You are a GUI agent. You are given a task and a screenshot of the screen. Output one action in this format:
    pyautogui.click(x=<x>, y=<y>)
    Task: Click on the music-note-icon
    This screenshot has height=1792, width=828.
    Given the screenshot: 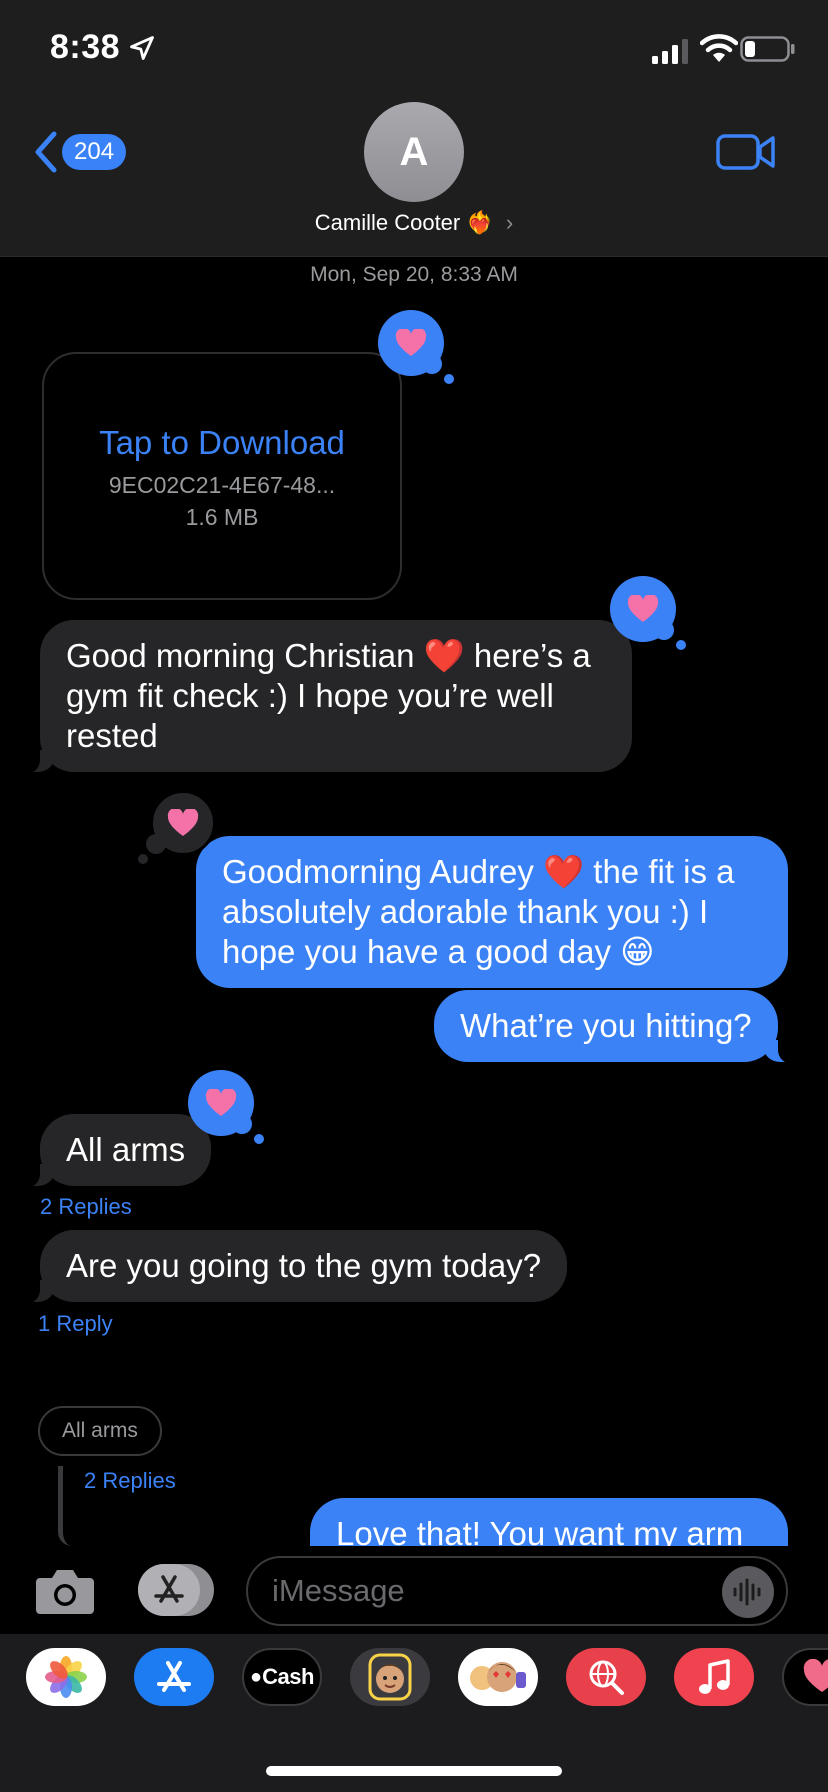 What is the action you would take?
    pyautogui.click(x=714, y=1676)
    